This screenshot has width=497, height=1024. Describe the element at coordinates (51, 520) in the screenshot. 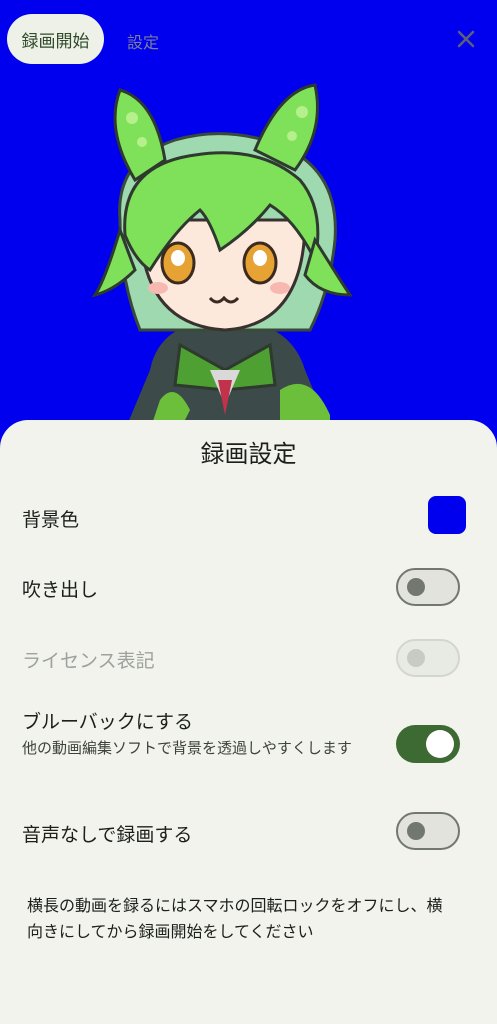

I see `background-color-label: 背景色` at that location.